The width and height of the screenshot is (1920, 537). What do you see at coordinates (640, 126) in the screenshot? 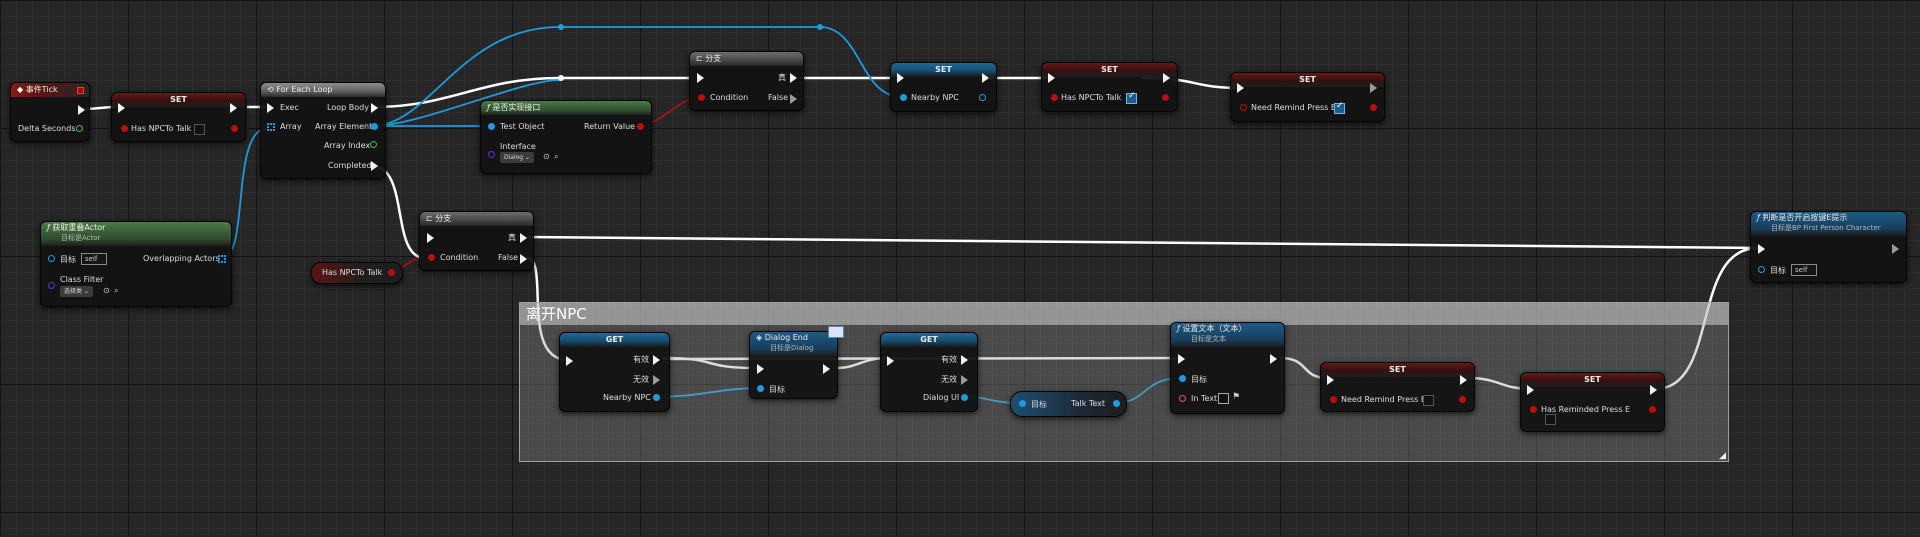
I see `return-value-pin` at bounding box center [640, 126].